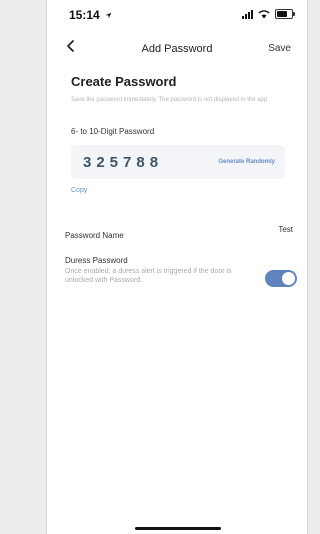 The width and height of the screenshot is (320, 534). What do you see at coordinates (178, 528) in the screenshot?
I see `home-indicator` at bounding box center [178, 528].